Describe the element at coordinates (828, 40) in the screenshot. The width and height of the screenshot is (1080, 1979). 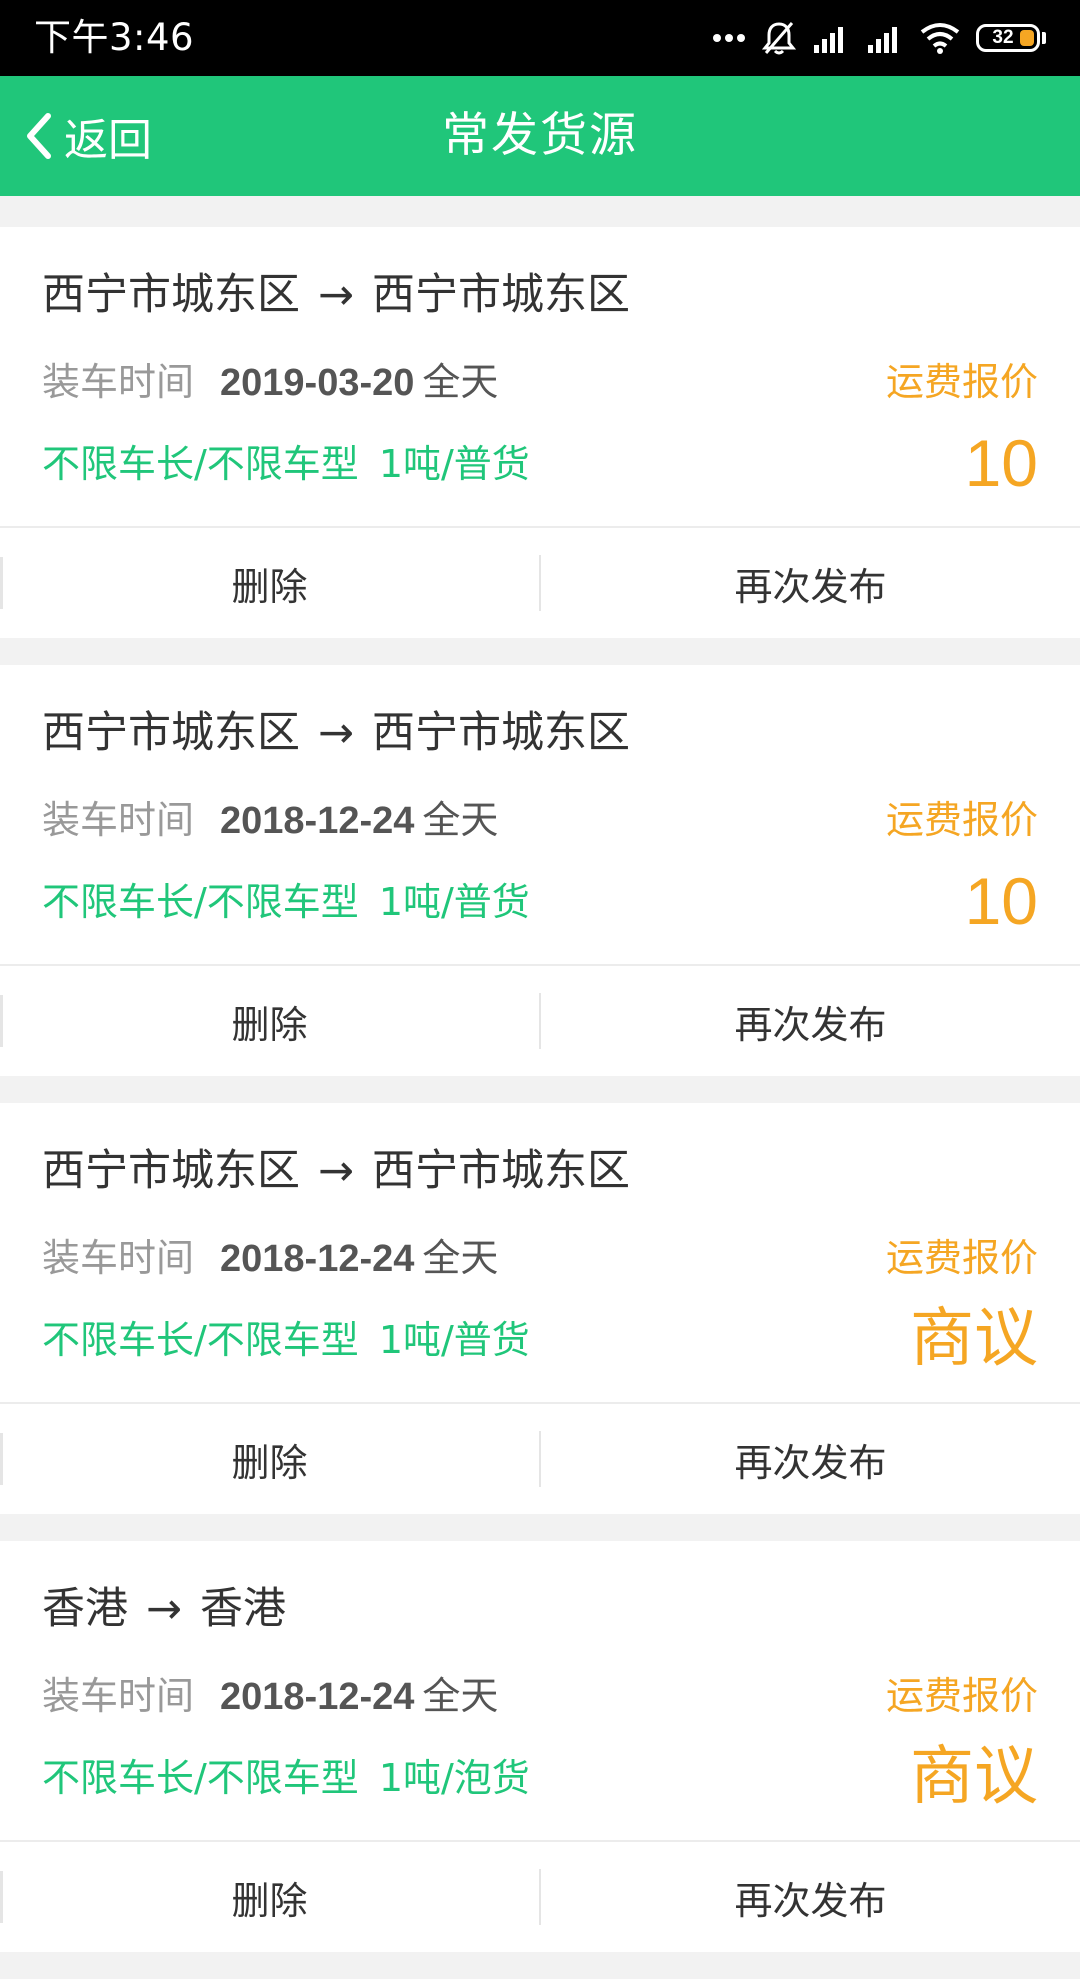
I see `signal-icon` at that location.